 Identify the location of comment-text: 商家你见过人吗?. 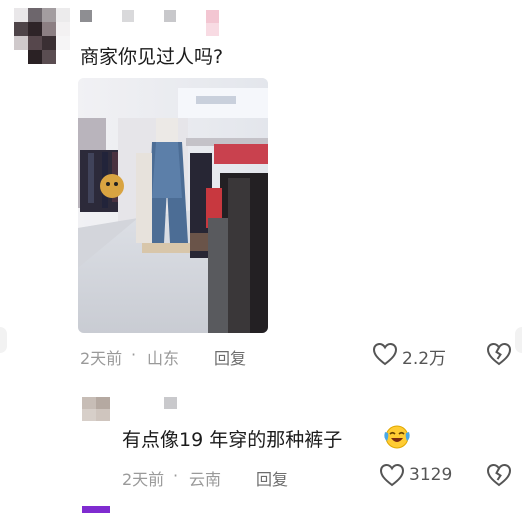
(152, 57).